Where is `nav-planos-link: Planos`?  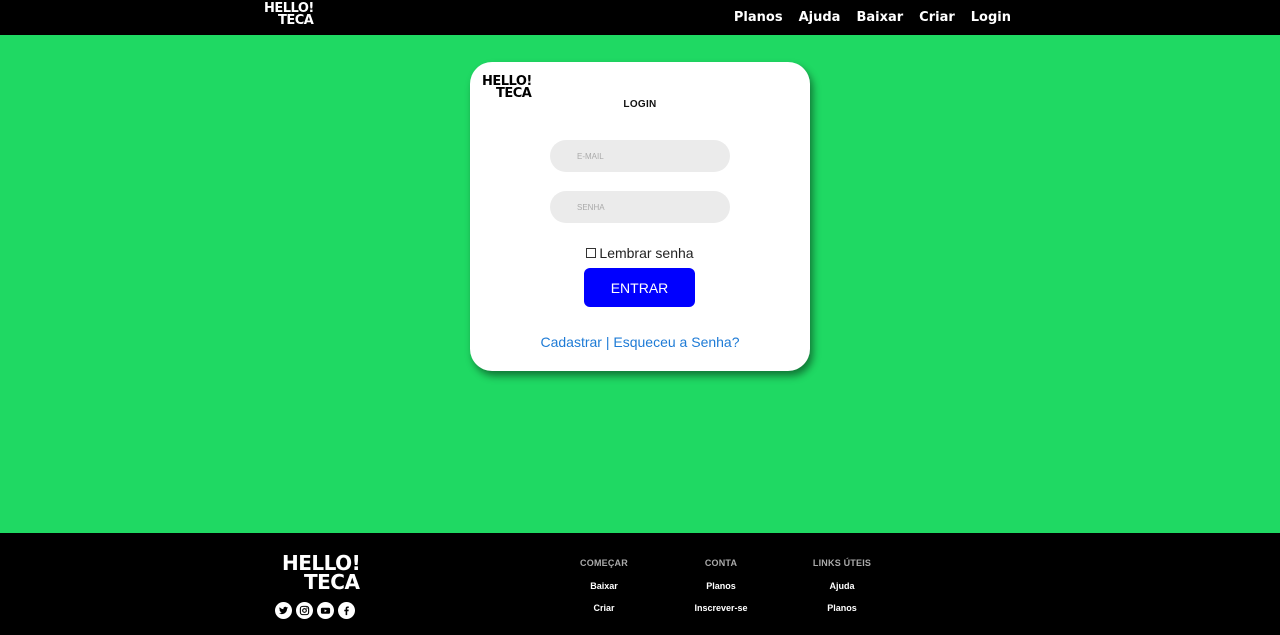 nav-planos-link: Planos is located at coordinates (758, 17).